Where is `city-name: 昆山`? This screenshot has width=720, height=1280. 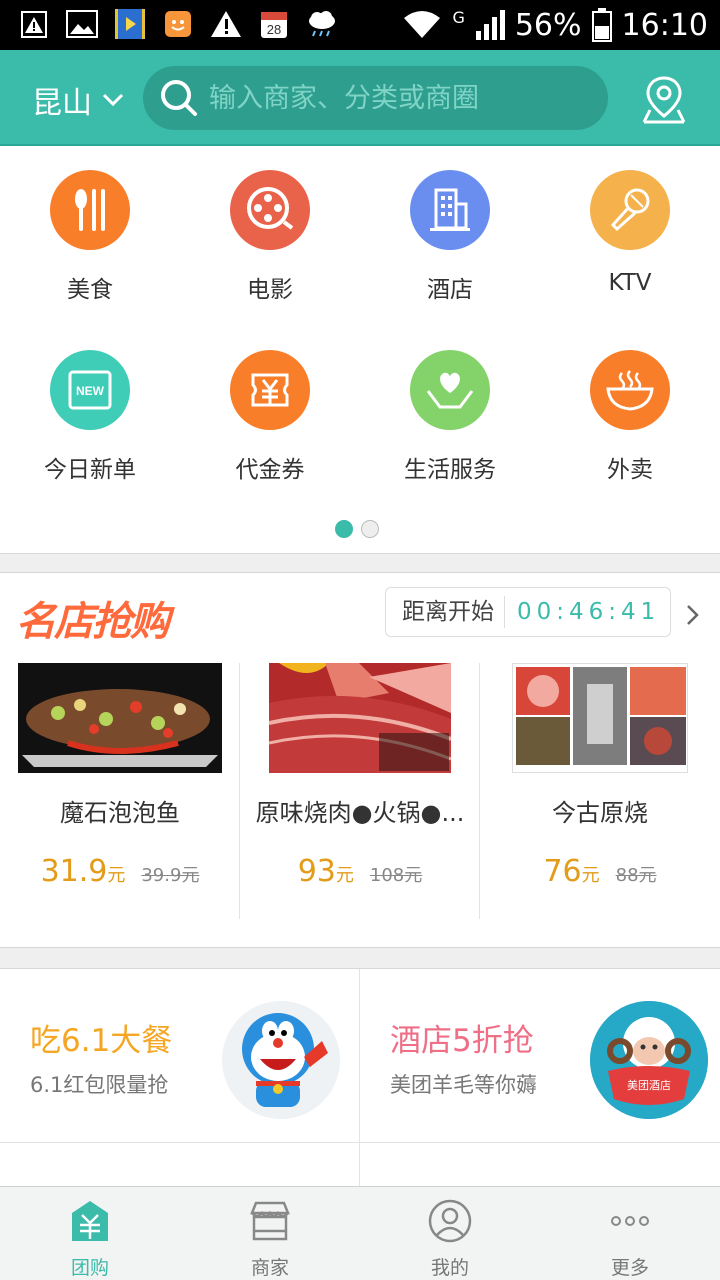
city-name: 昆山 is located at coordinates (62, 103).